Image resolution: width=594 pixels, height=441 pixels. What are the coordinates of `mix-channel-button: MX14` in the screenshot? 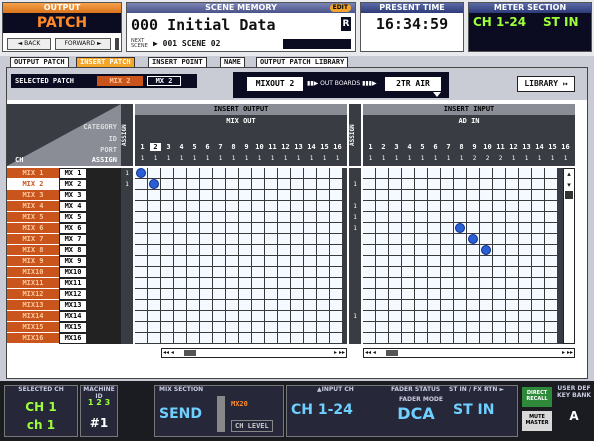 It's located at (73, 316).